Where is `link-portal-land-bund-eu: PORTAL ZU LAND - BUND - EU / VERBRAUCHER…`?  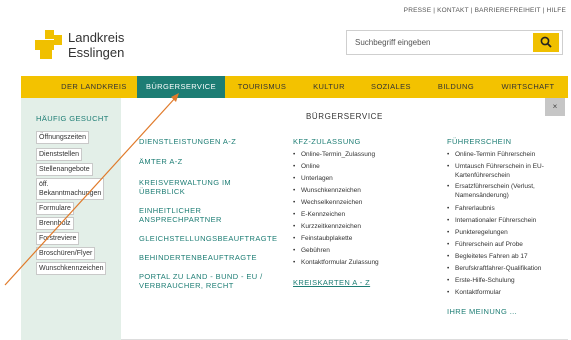 link-portal-land-bund-eu: PORTAL ZU LAND - BUND - EU / VERBRAUCHER… is located at coordinates (209, 281).